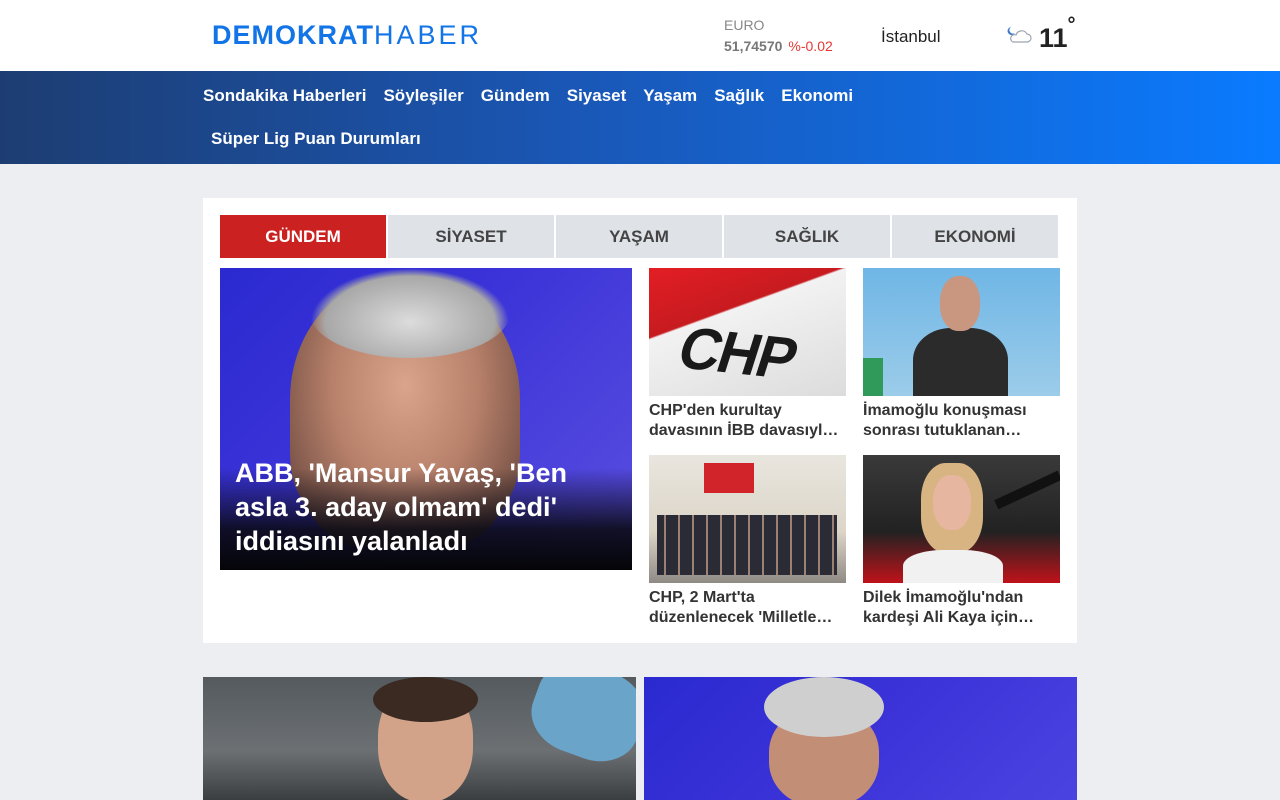 The height and width of the screenshot is (800, 1280). Describe the element at coordinates (817, 96) in the screenshot. I see `nav-item-ekonomi: Ekonomi` at that location.